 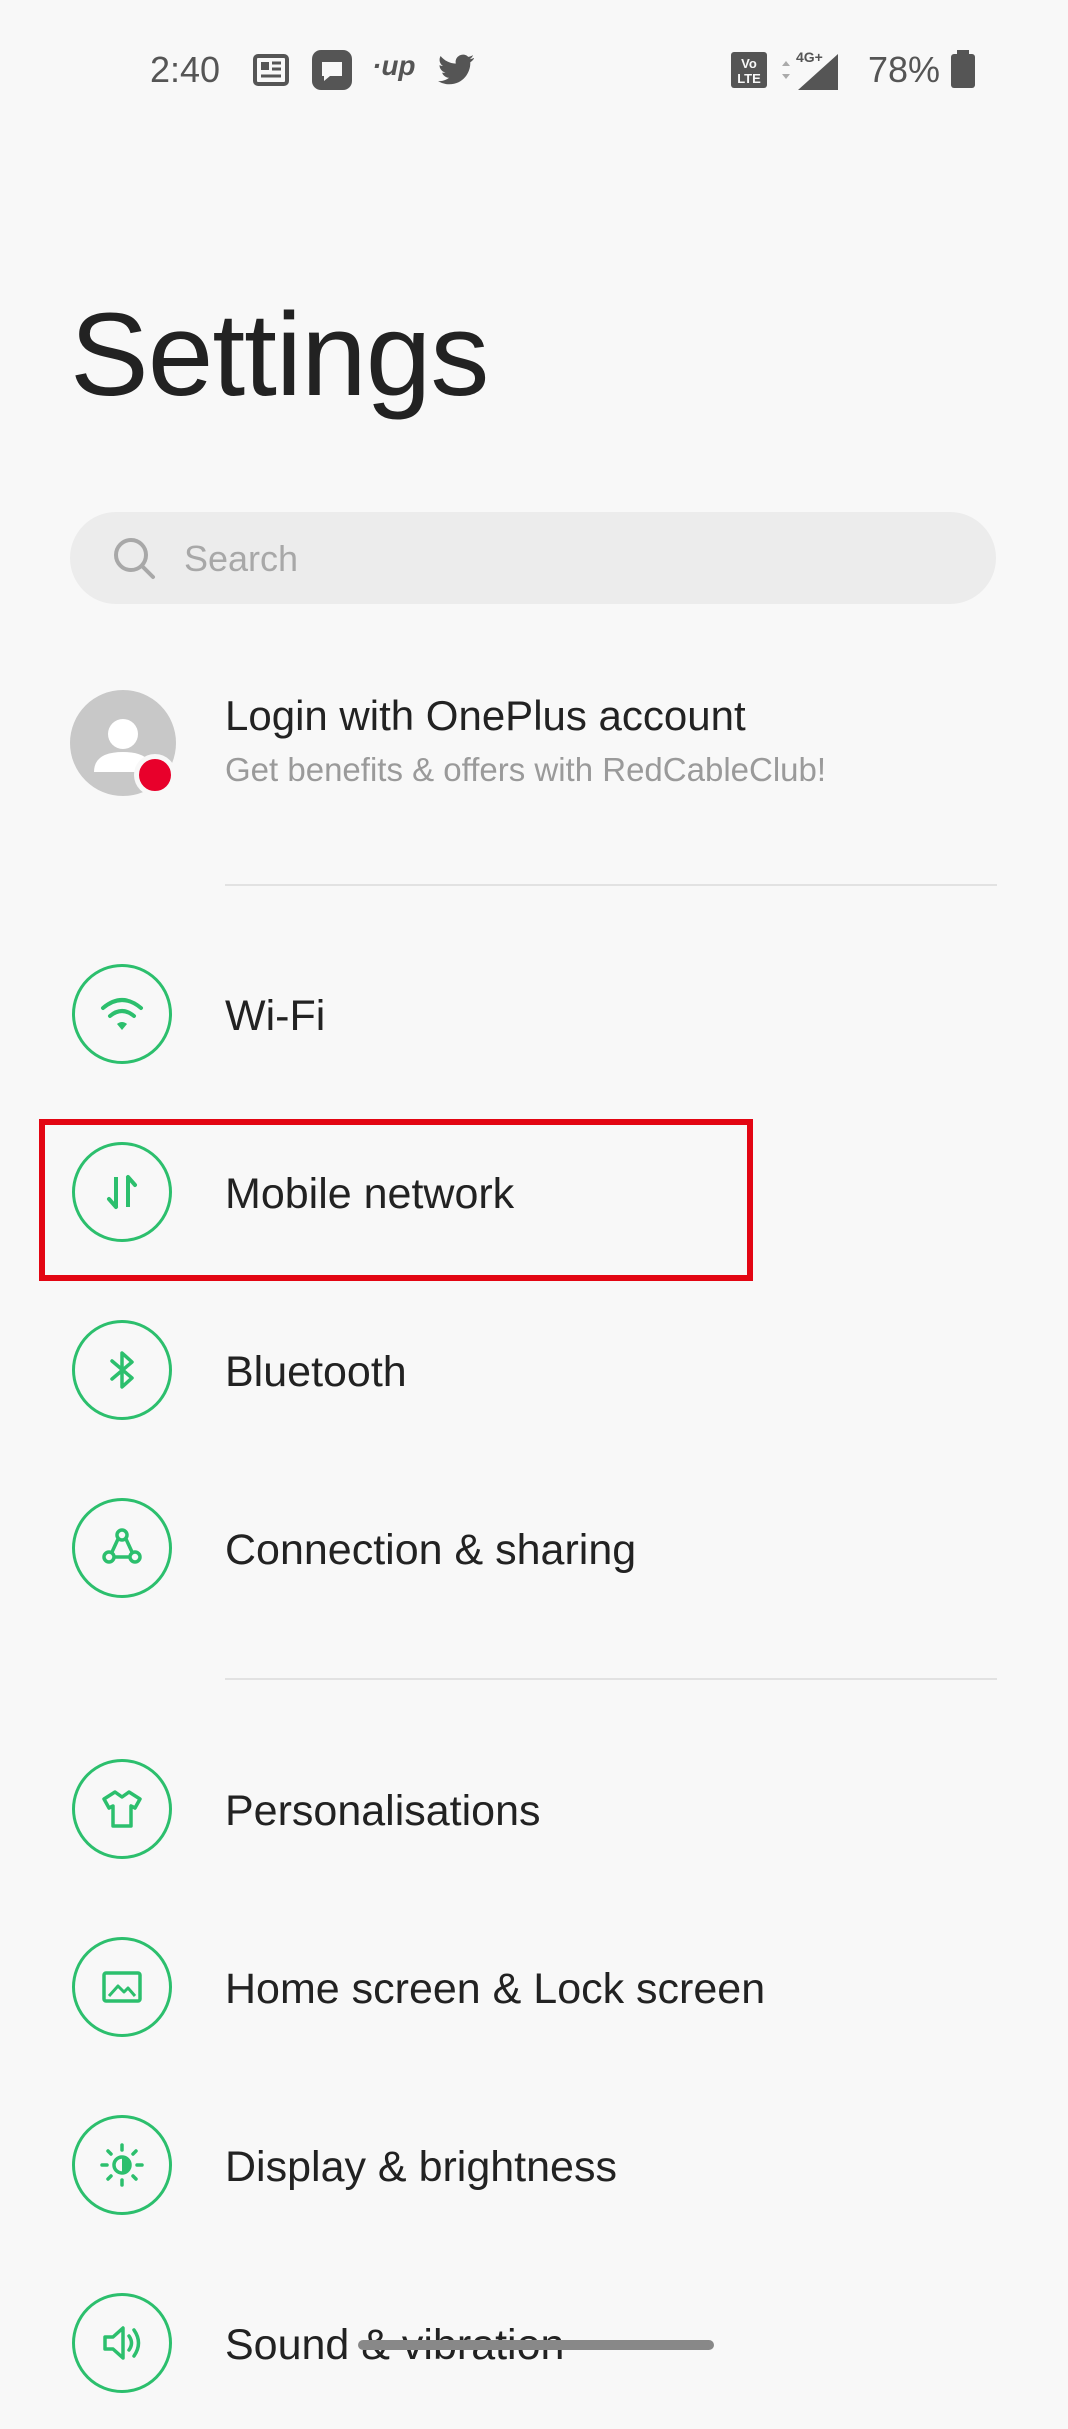 What do you see at coordinates (332, 70) in the screenshot?
I see `messaging-icon` at bounding box center [332, 70].